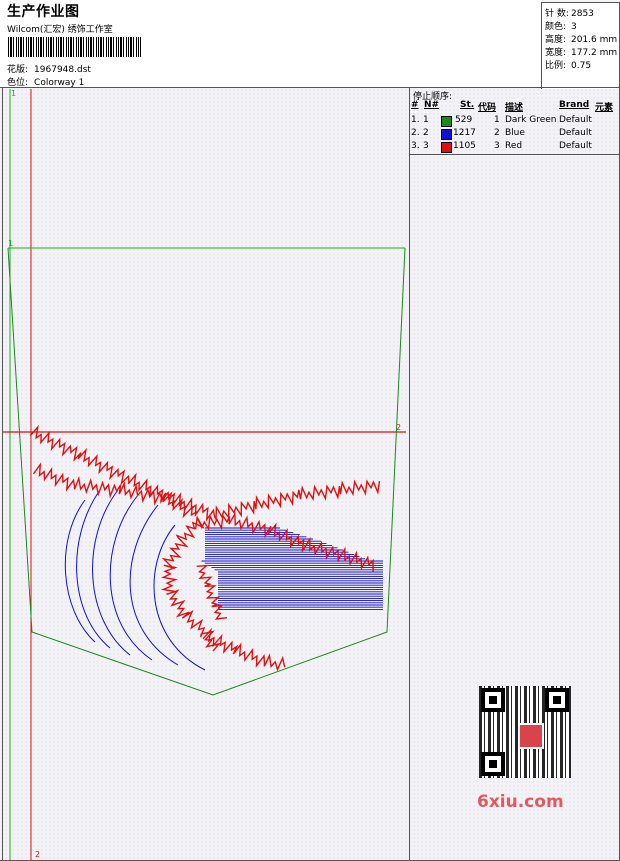 This screenshot has height=861, width=620. I want to click on seal-logo, so click(531, 736).